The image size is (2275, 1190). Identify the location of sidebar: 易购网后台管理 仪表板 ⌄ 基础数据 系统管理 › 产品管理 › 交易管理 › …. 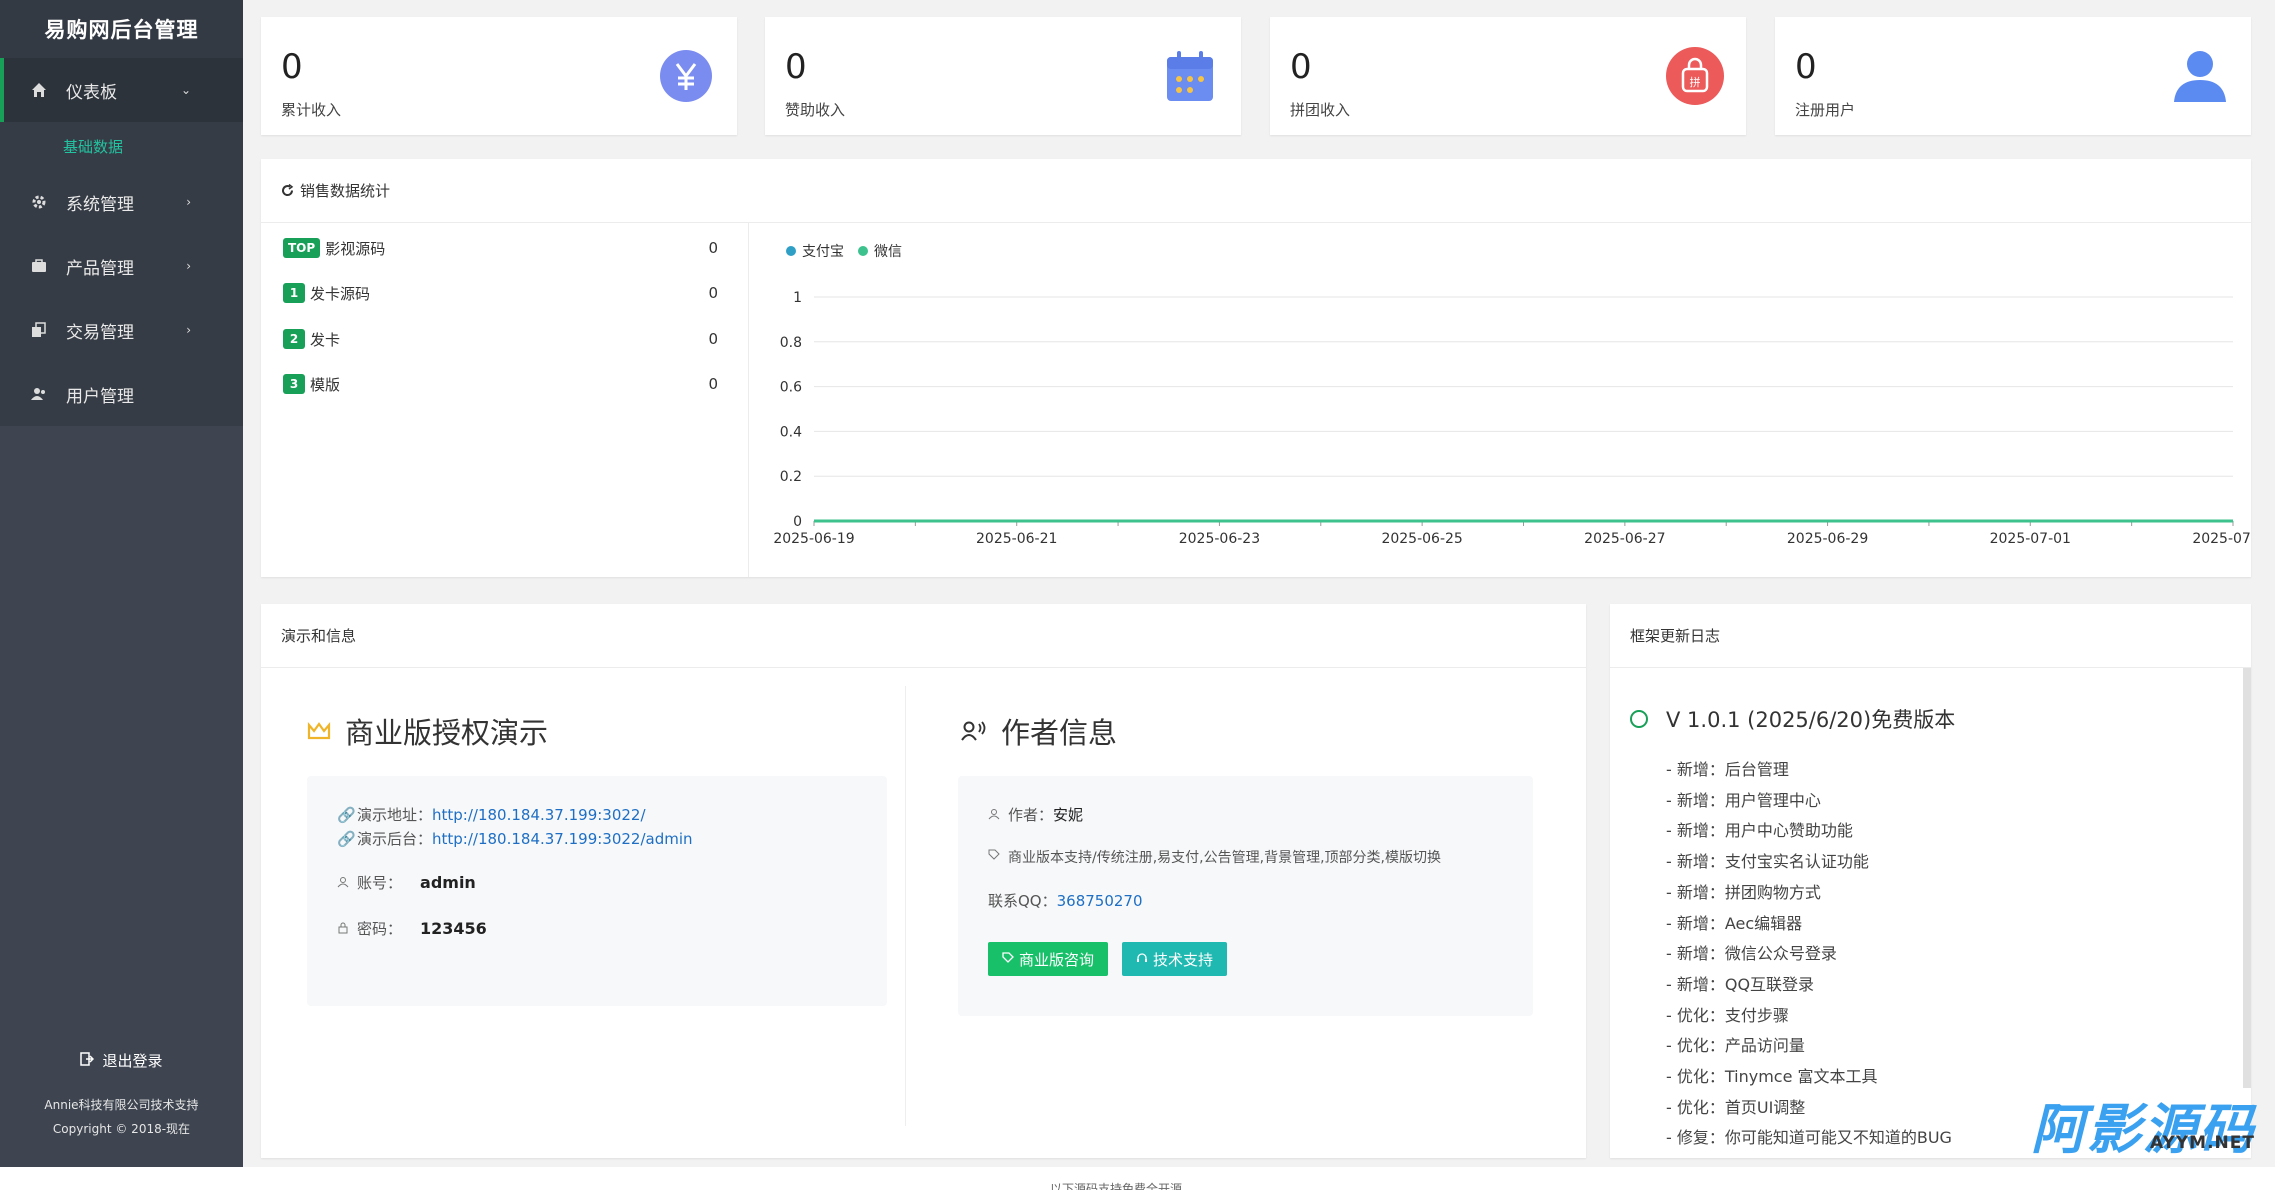
(121, 583).